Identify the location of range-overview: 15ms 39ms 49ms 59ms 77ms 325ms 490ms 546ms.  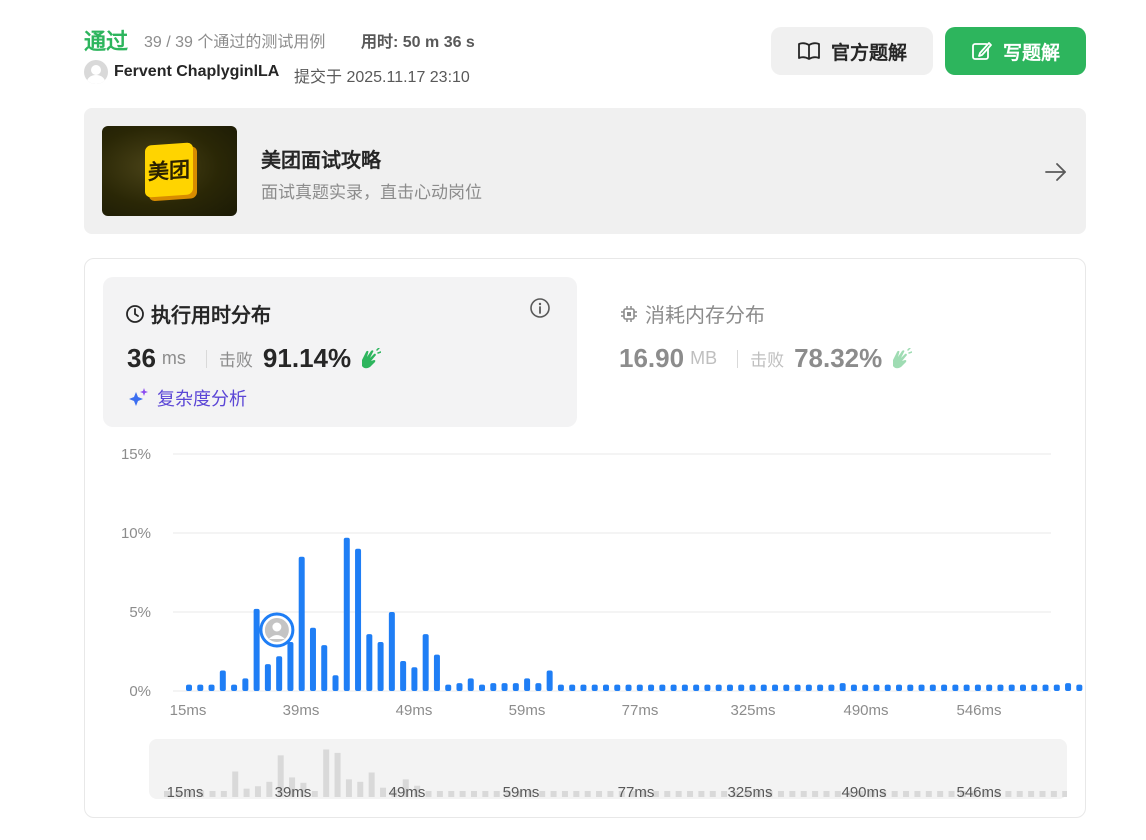
(620, 770).